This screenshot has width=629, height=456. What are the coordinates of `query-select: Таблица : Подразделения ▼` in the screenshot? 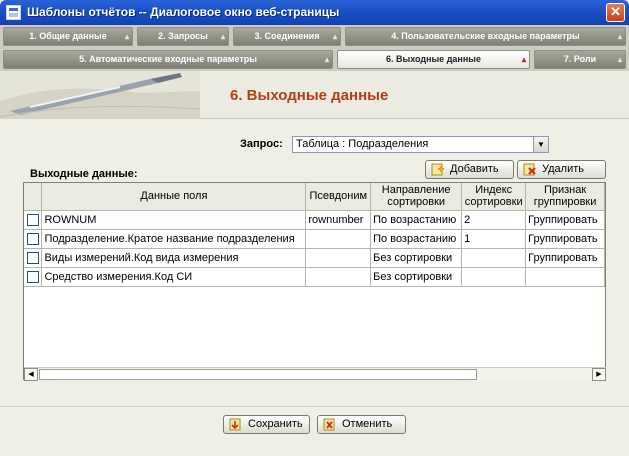 It's located at (420, 144).